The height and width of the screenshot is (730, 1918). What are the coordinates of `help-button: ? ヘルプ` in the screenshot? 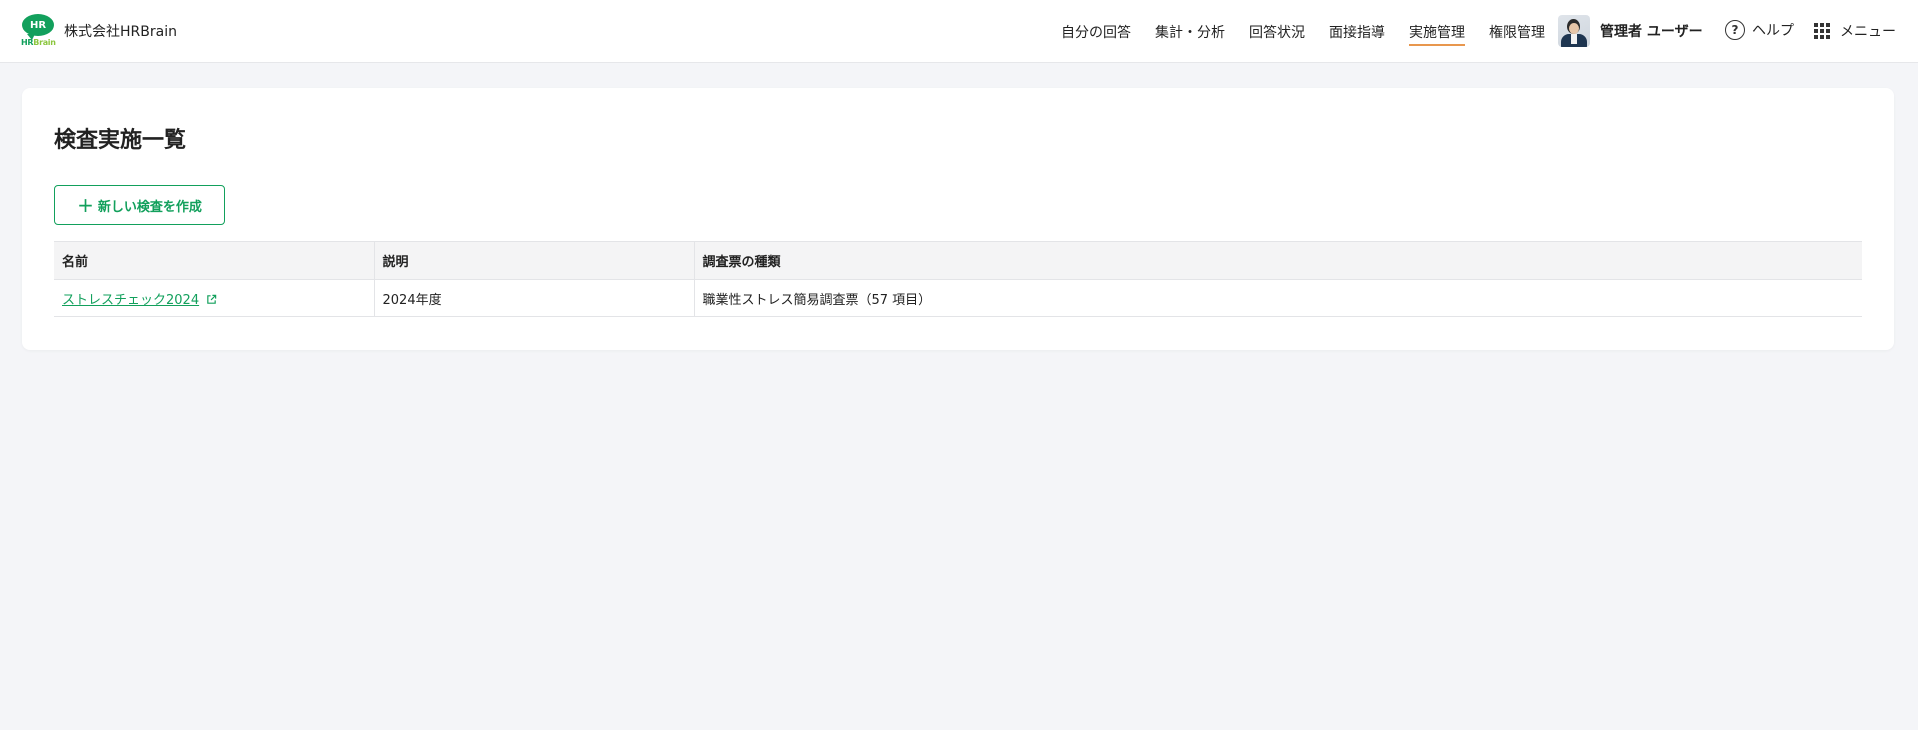 It's located at (1759, 30).